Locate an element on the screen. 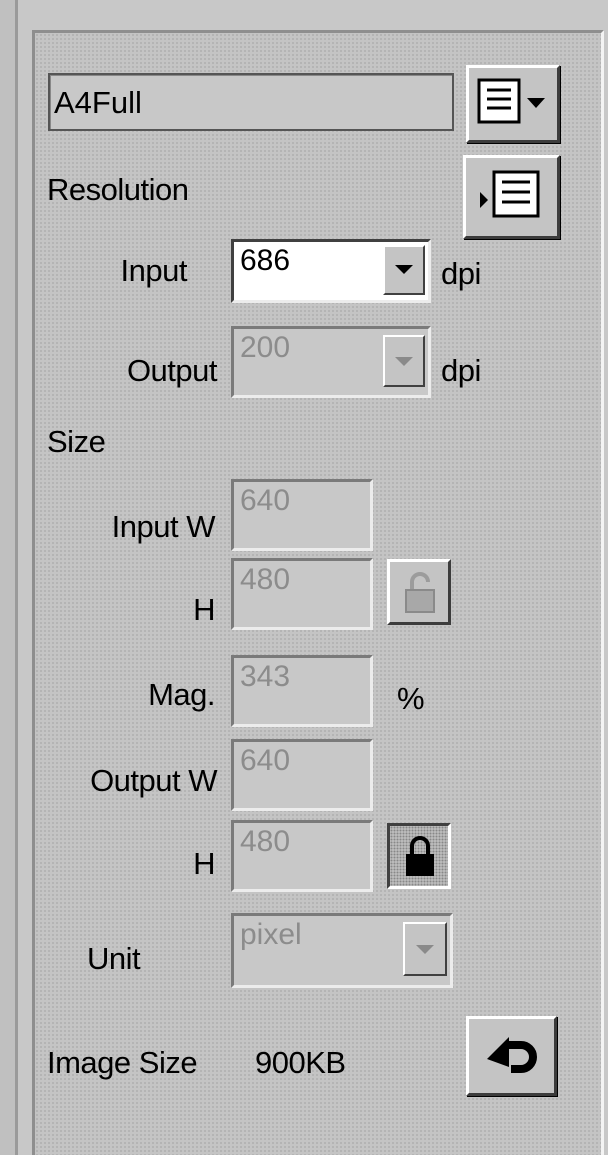 The width and height of the screenshot is (608, 1155). output-width-field: 640 is located at coordinates (302, 775).